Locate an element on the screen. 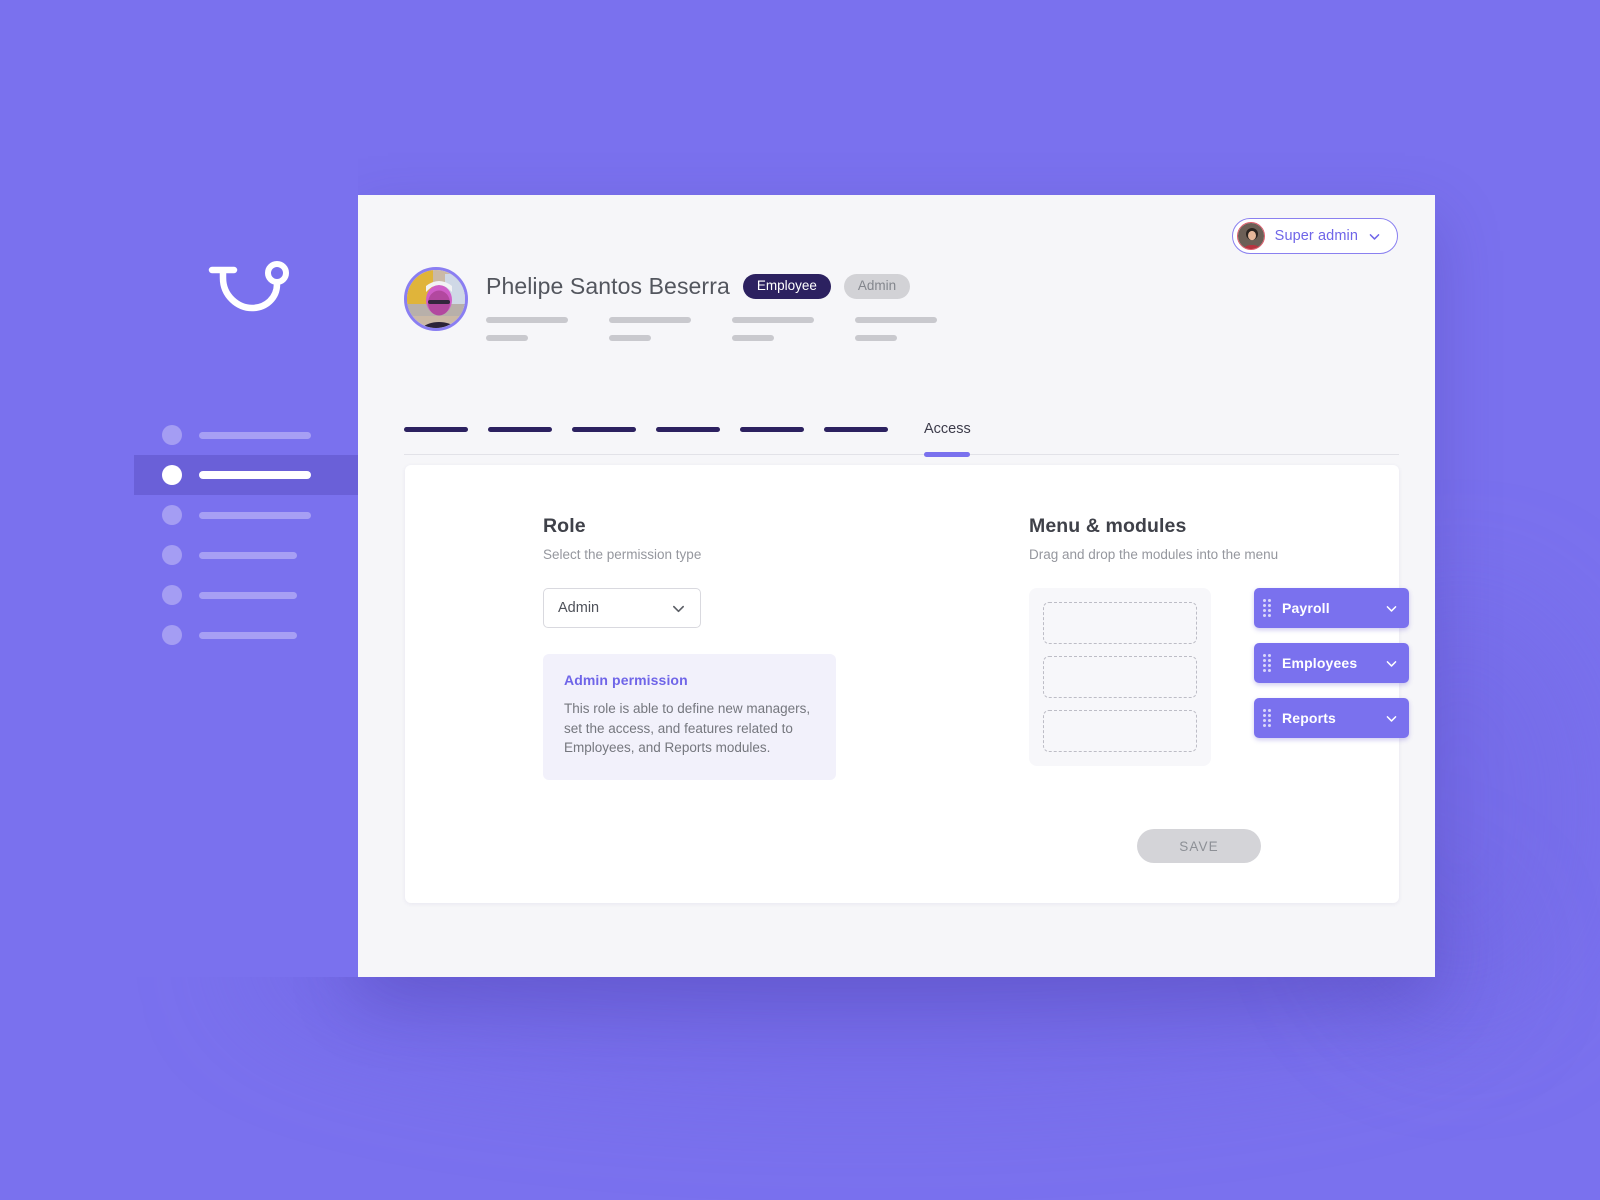 Image resolution: width=1600 pixels, height=1200 pixels. tab-bar: Access is located at coordinates (901, 432).